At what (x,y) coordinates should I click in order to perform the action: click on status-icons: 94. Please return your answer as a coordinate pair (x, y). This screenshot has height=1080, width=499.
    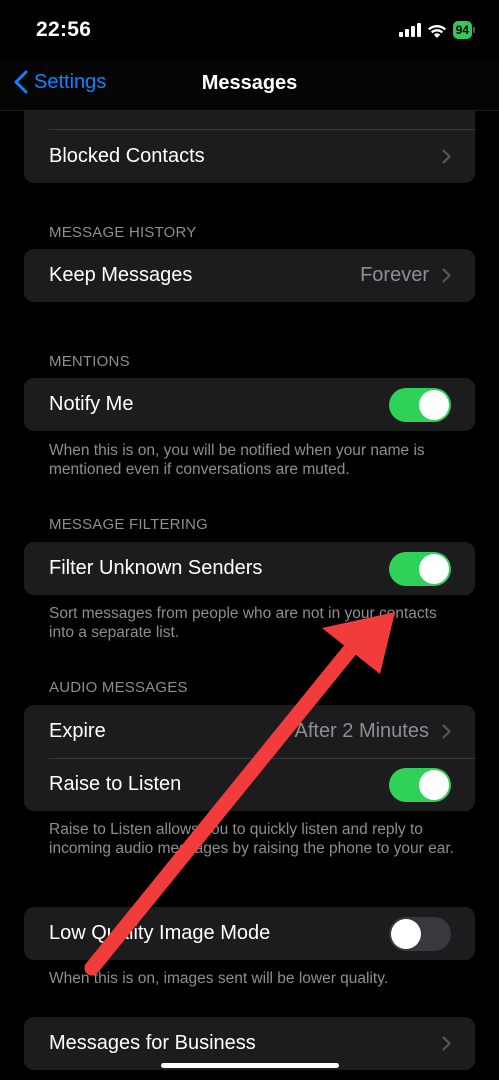
    Looking at the image, I should click on (436, 30).